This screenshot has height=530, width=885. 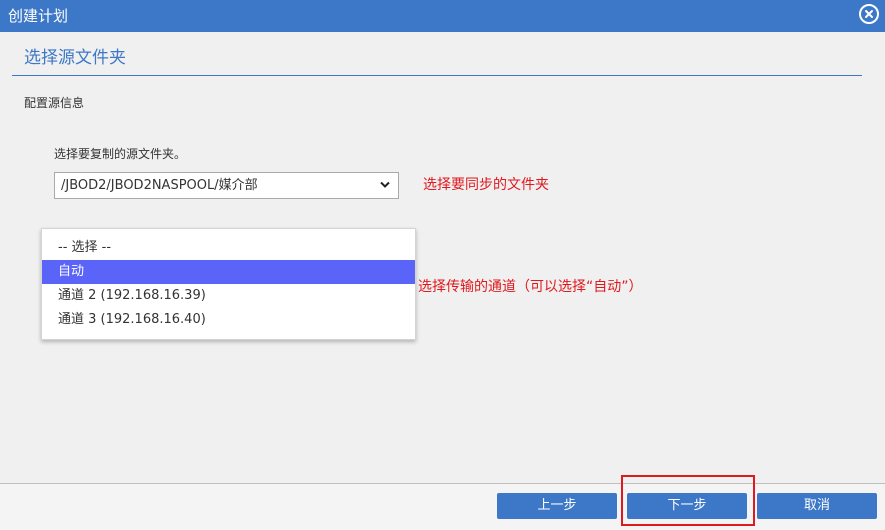 I want to click on cancel-button: 取消, so click(x=817, y=506).